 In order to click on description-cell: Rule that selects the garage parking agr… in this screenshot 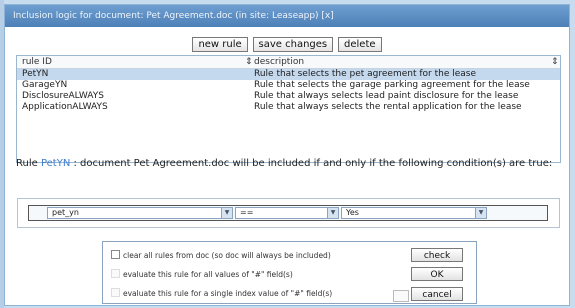, I will do `click(392, 85)`.